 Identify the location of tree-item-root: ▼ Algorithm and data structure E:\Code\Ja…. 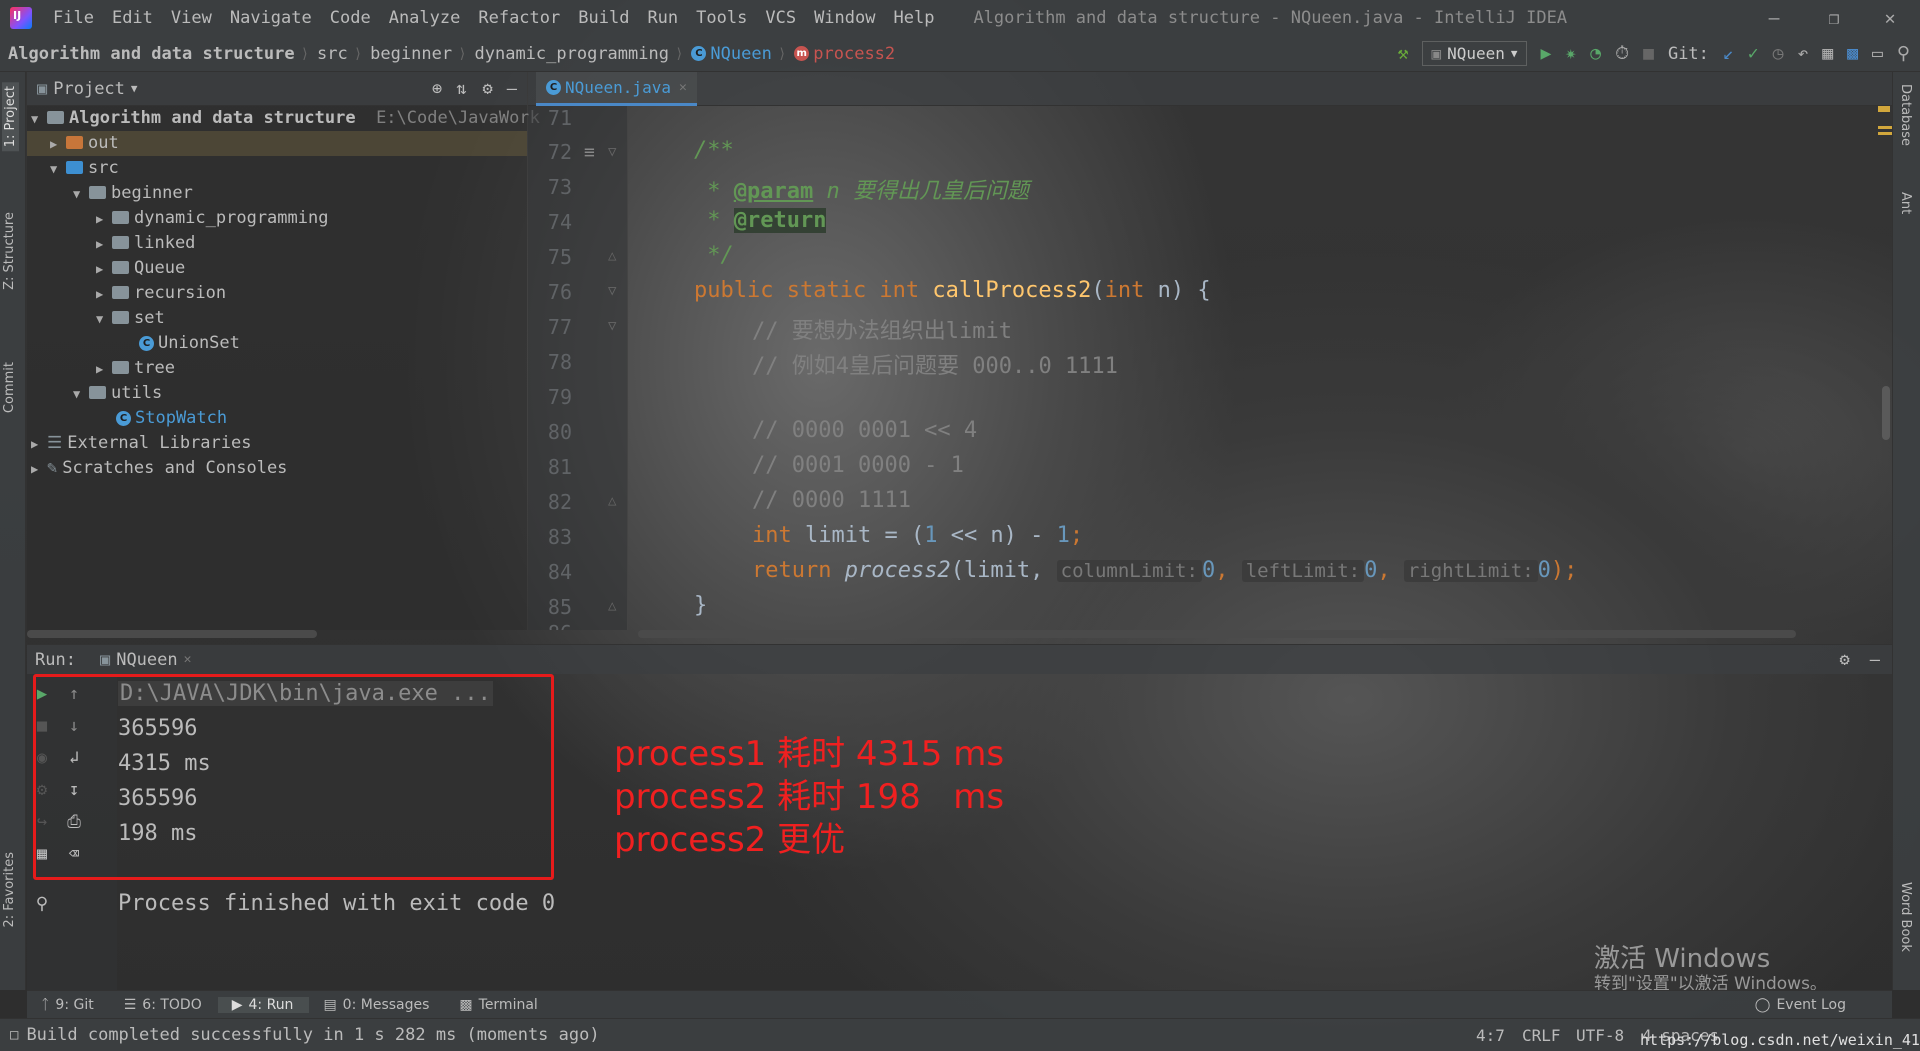
(285, 118).